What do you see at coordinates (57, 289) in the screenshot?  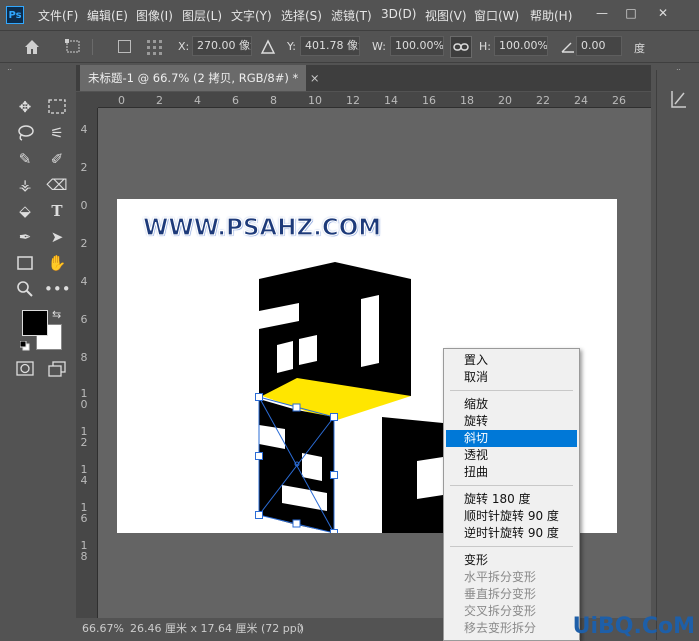 I see `more-tools-icon: •••` at bounding box center [57, 289].